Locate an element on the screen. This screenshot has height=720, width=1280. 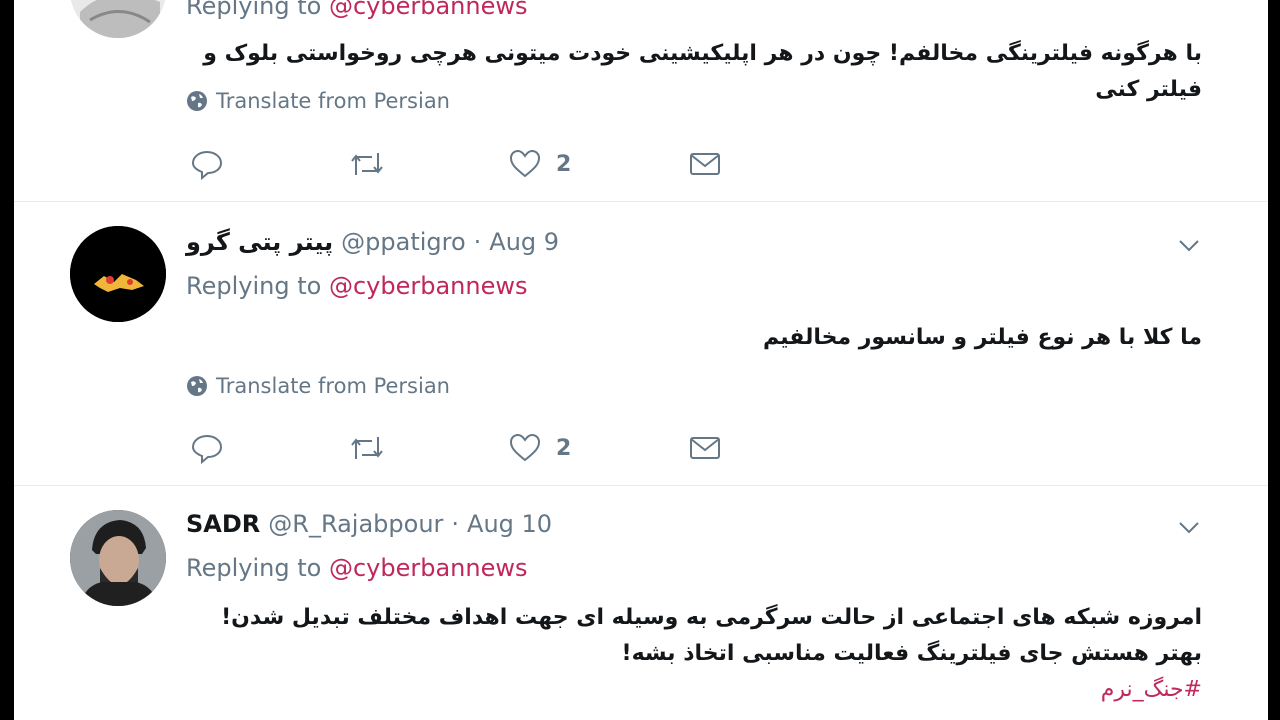
tweet-header: SADR @R_Rajabpour · Aug 10 is located at coordinates (369, 525).